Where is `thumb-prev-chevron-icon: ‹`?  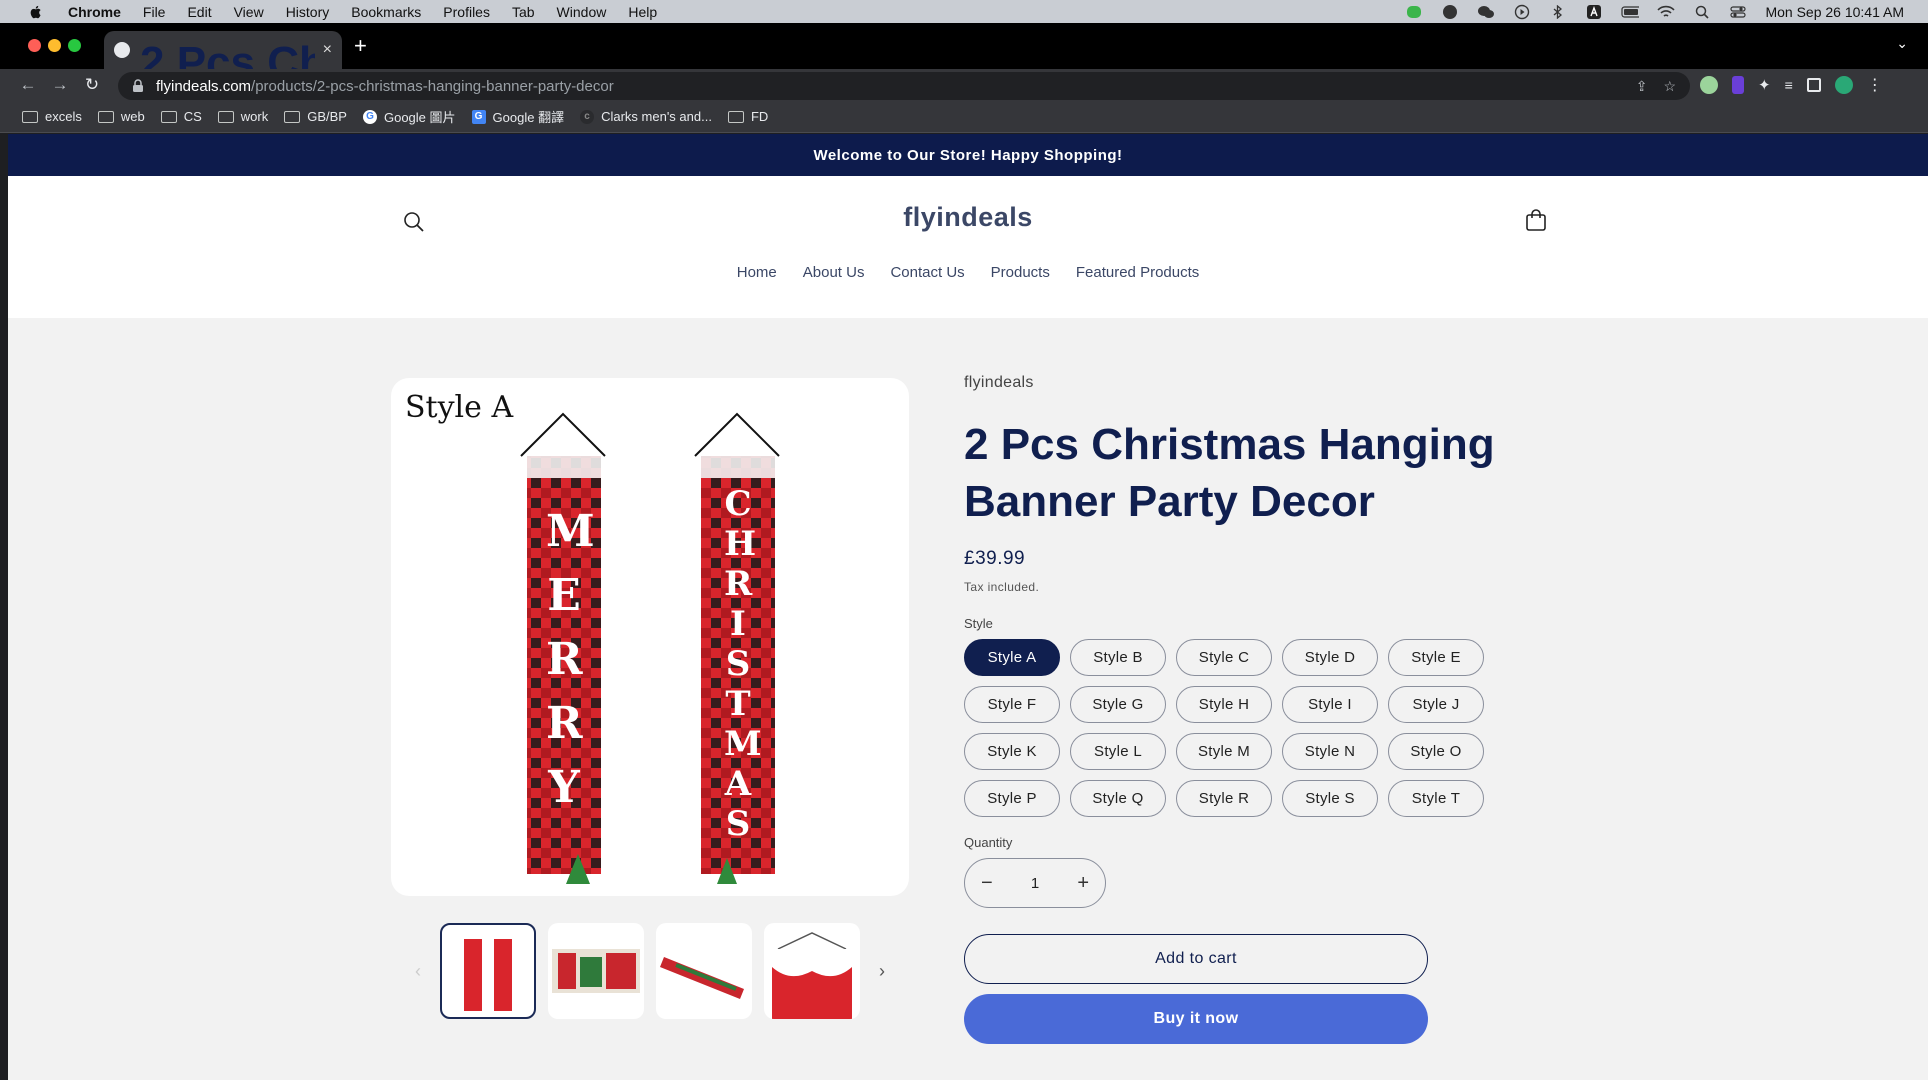 thumb-prev-chevron-icon: ‹ is located at coordinates (418, 971).